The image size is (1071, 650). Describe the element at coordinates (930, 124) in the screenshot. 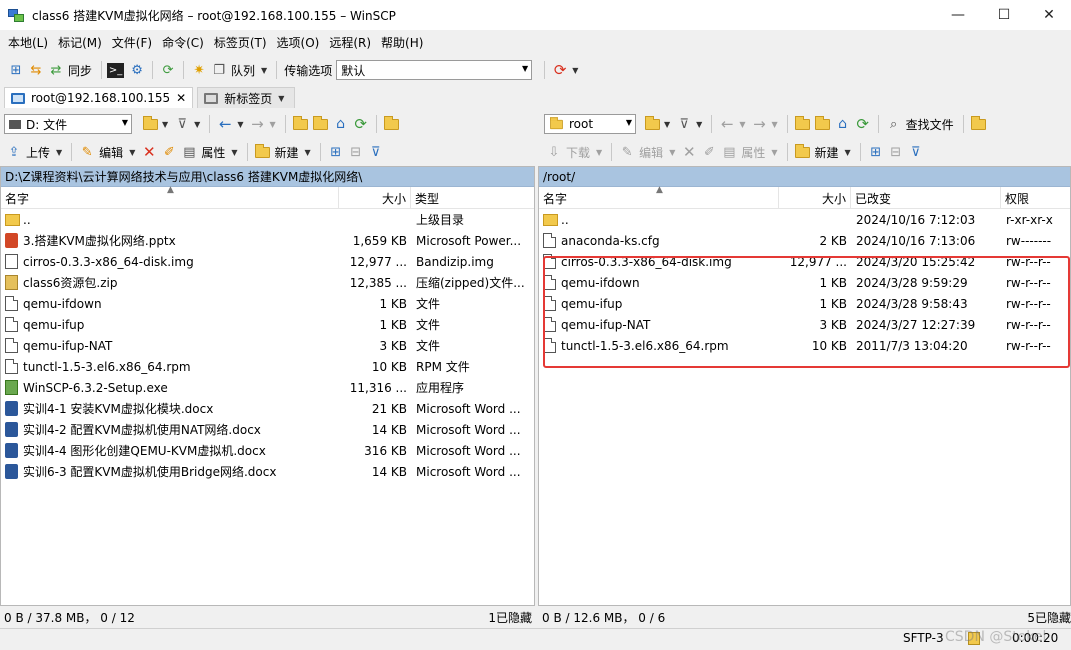

I see `find-files-button: 查找文件` at that location.